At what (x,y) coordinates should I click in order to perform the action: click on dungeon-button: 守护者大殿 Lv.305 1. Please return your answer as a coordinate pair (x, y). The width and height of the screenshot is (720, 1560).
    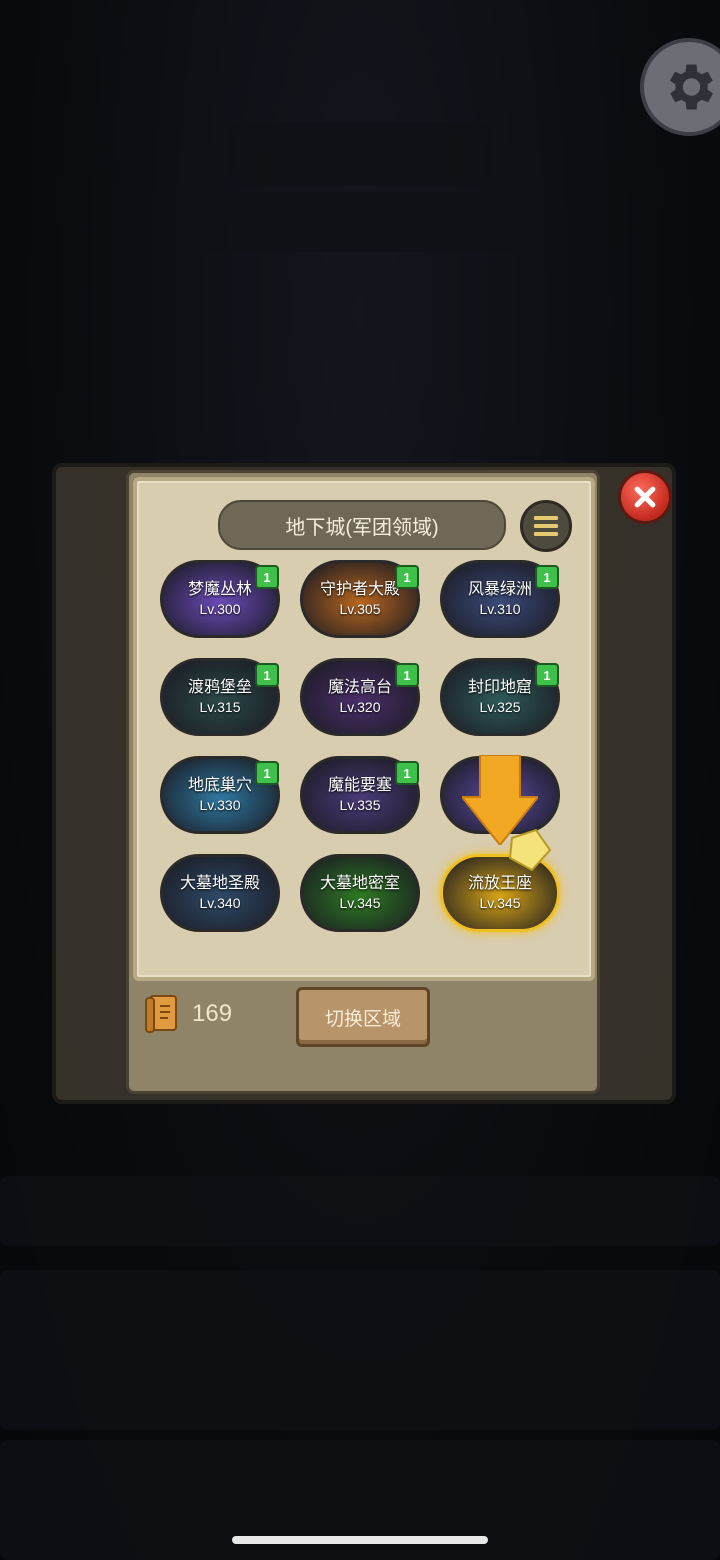
    Looking at the image, I should click on (360, 599).